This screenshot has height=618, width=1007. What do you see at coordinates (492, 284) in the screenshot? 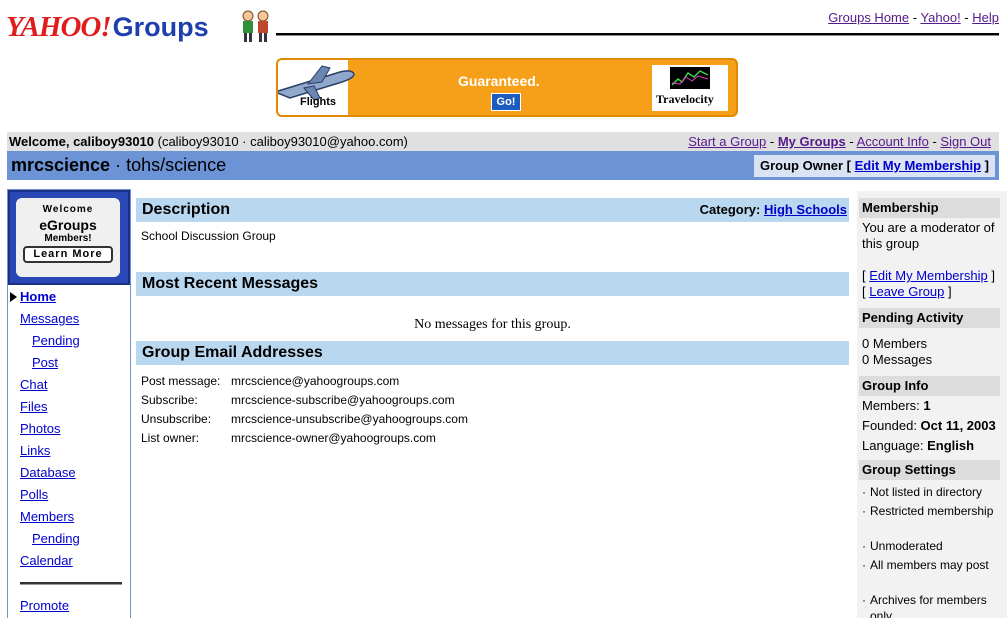
I see `recent-messages-header: Most Recent Messages` at bounding box center [492, 284].